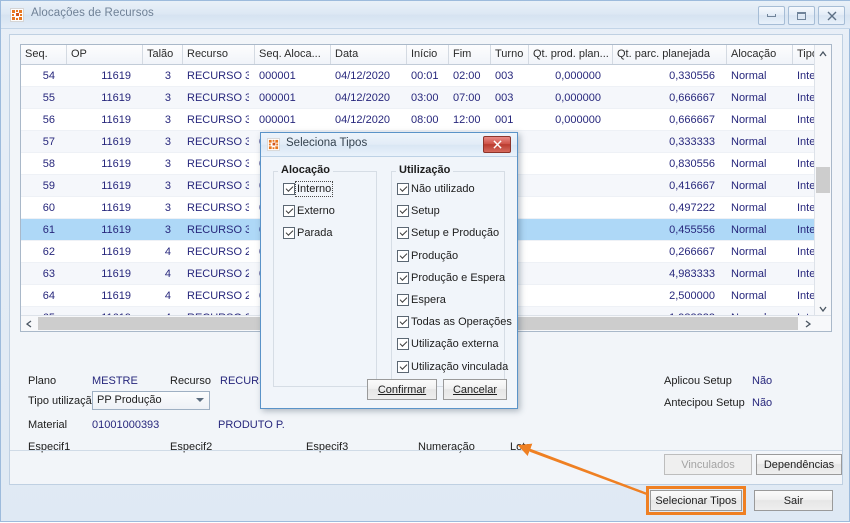 This screenshot has height=523, width=850. Describe the element at coordinates (578, 98) in the screenshot. I see `table-cell: 0,000000` at that location.